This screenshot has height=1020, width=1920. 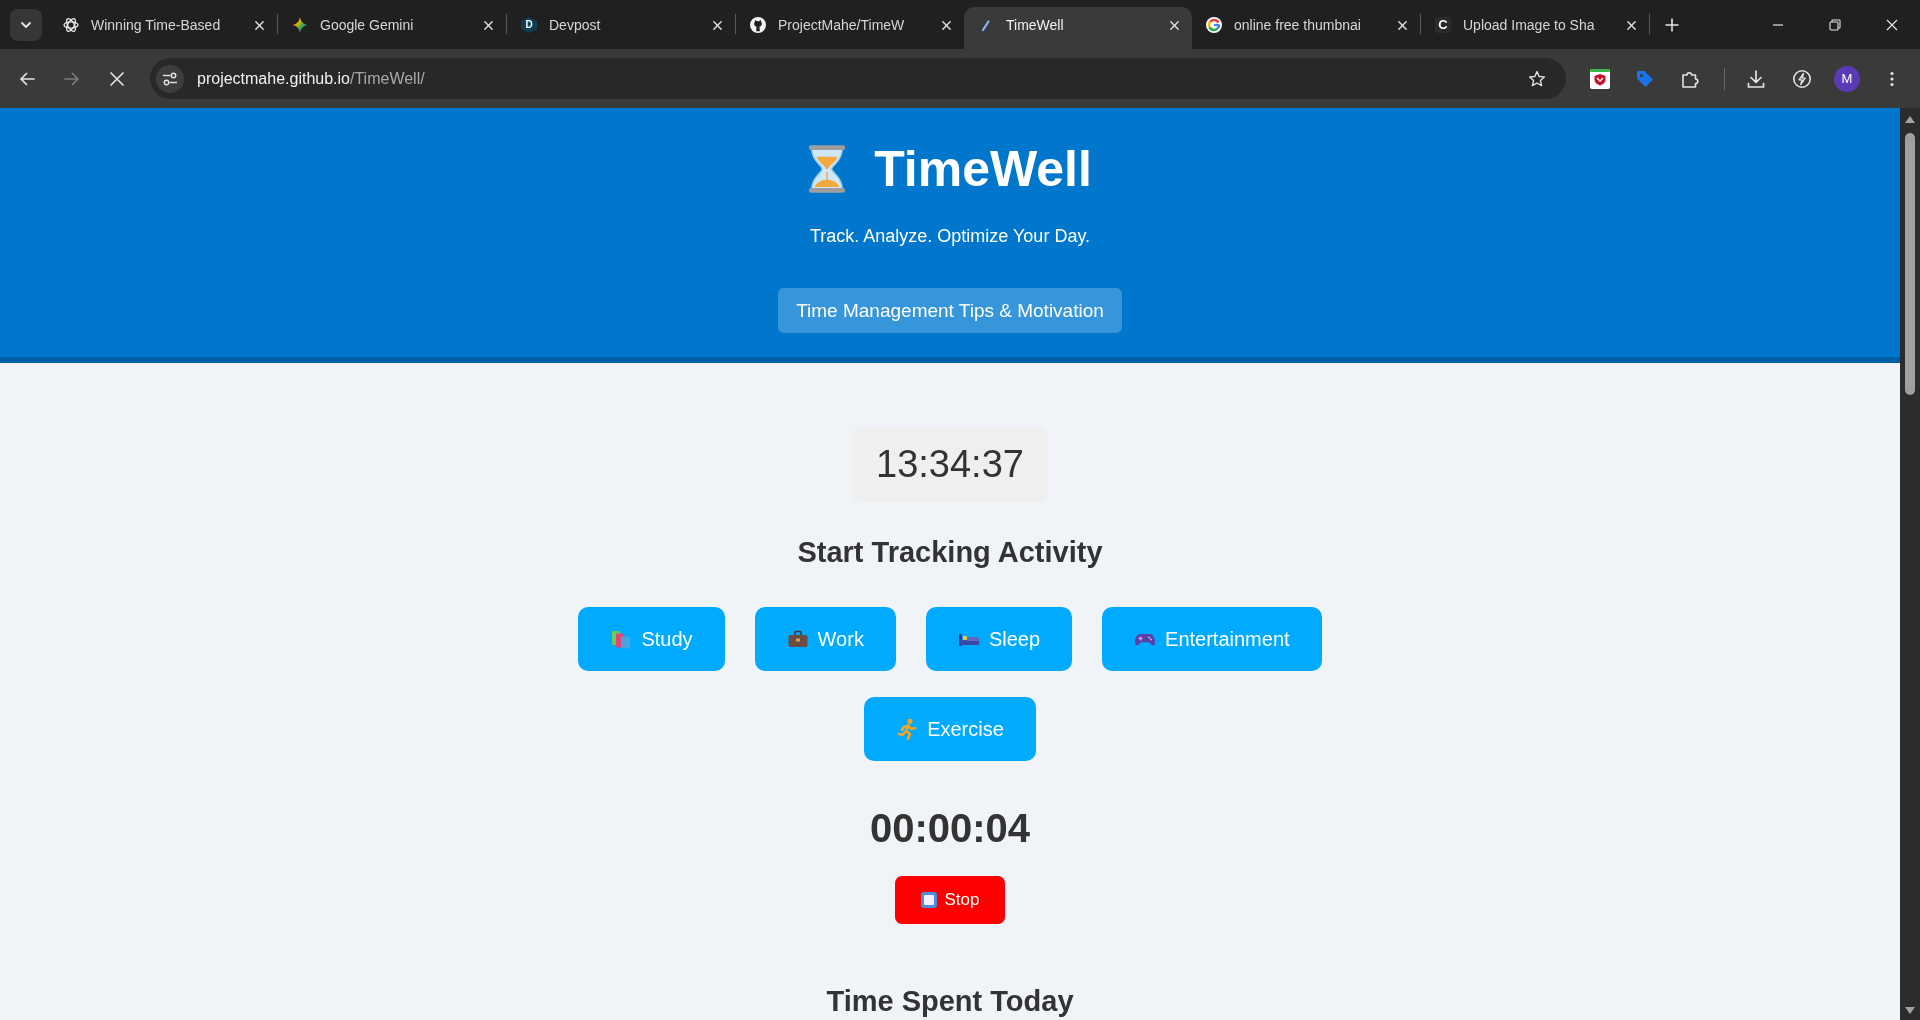 What do you see at coordinates (950, 900) in the screenshot?
I see `stop-button: Stop` at bounding box center [950, 900].